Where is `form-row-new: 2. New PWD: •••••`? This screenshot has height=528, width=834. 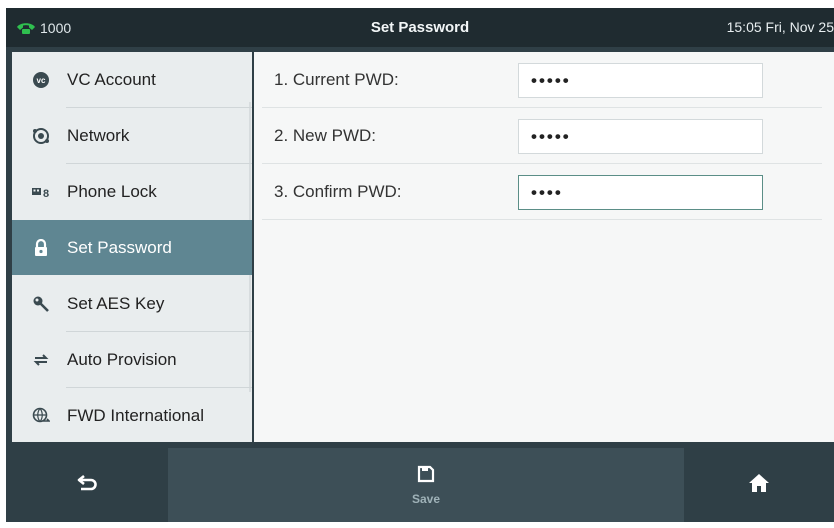
form-row-new: 2. New PWD: ••••• is located at coordinates (538, 135).